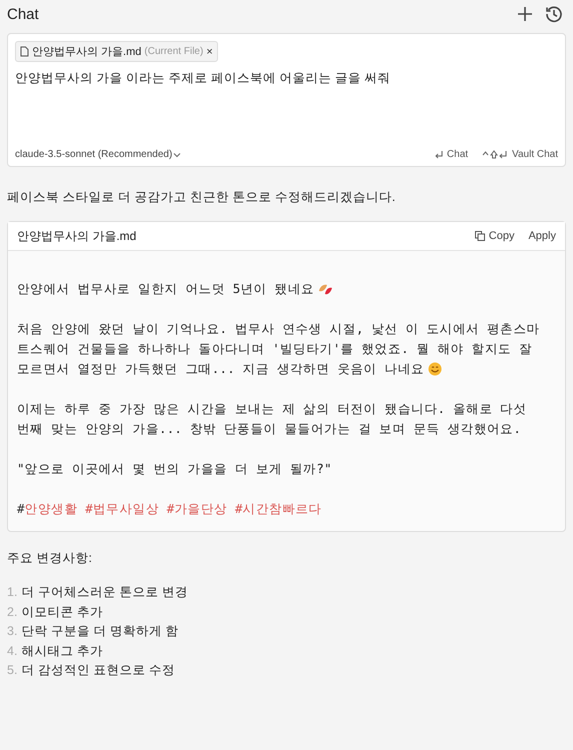  I want to click on list-item-text: 더 감성적인 표현으로 수정, so click(98, 670).